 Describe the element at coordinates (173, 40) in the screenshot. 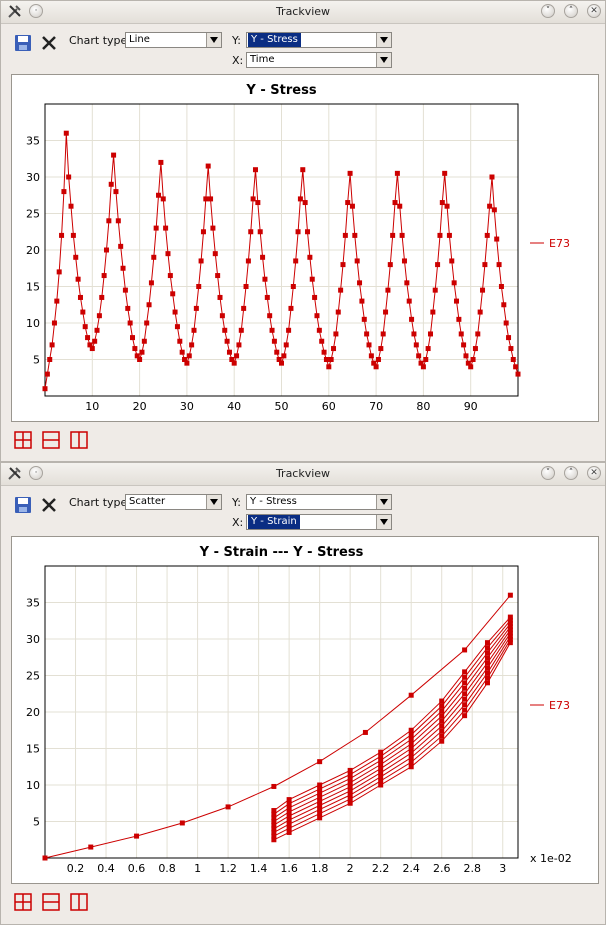

I see `chart-type-select: Line` at that location.